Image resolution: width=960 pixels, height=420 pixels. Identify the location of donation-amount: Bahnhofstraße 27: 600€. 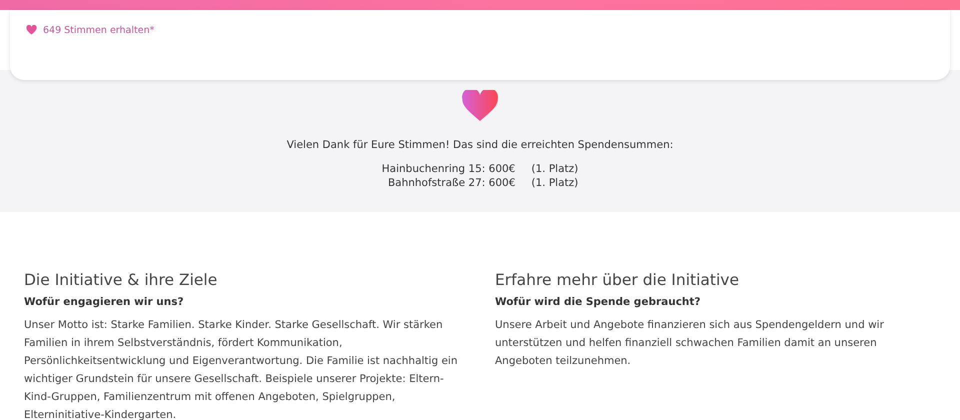
(451, 183).